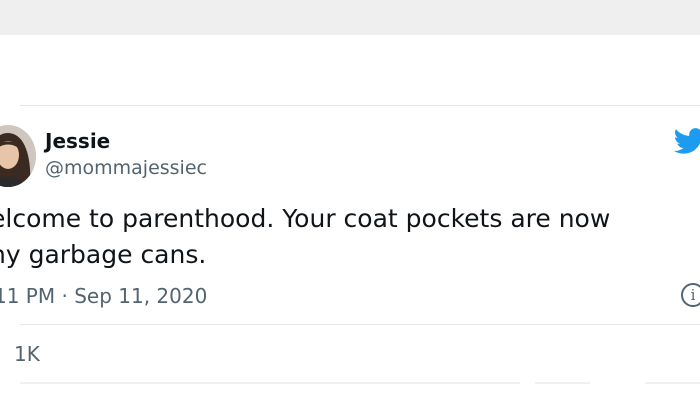  Describe the element at coordinates (103, 296) in the screenshot. I see `tweet-timestamp: 11 PM · Sep 11, 2020` at that location.